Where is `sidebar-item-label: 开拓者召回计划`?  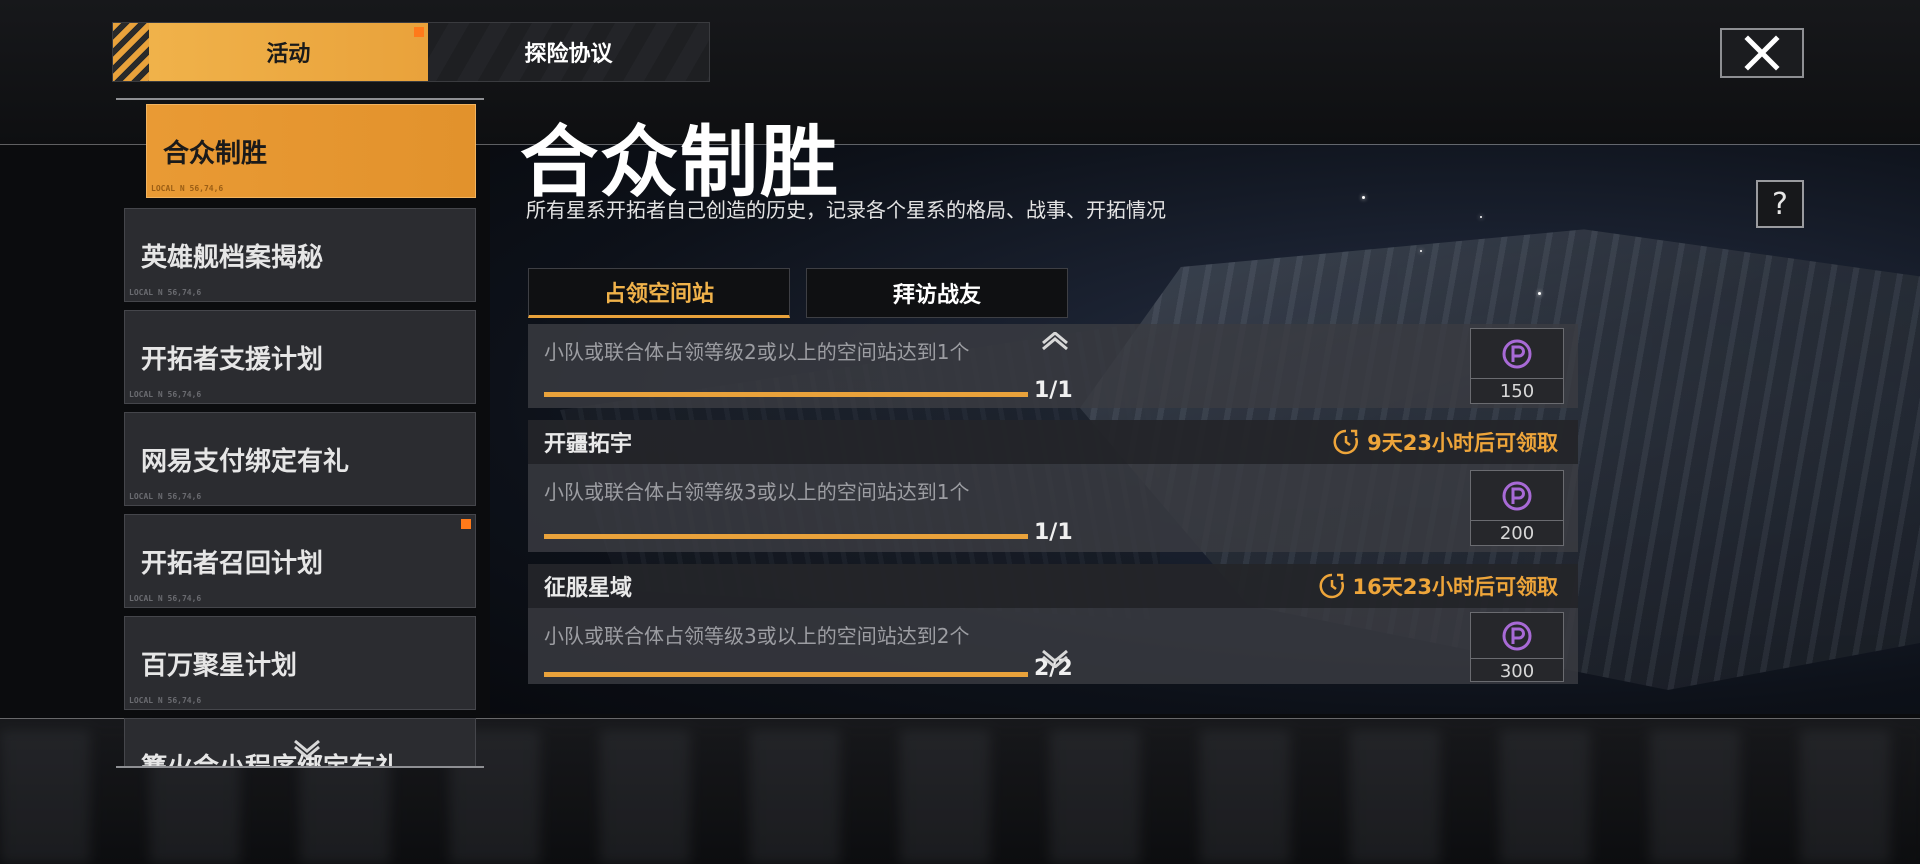
sidebar-item-label: 开拓者召回计划 is located at coordinates (232, 563).